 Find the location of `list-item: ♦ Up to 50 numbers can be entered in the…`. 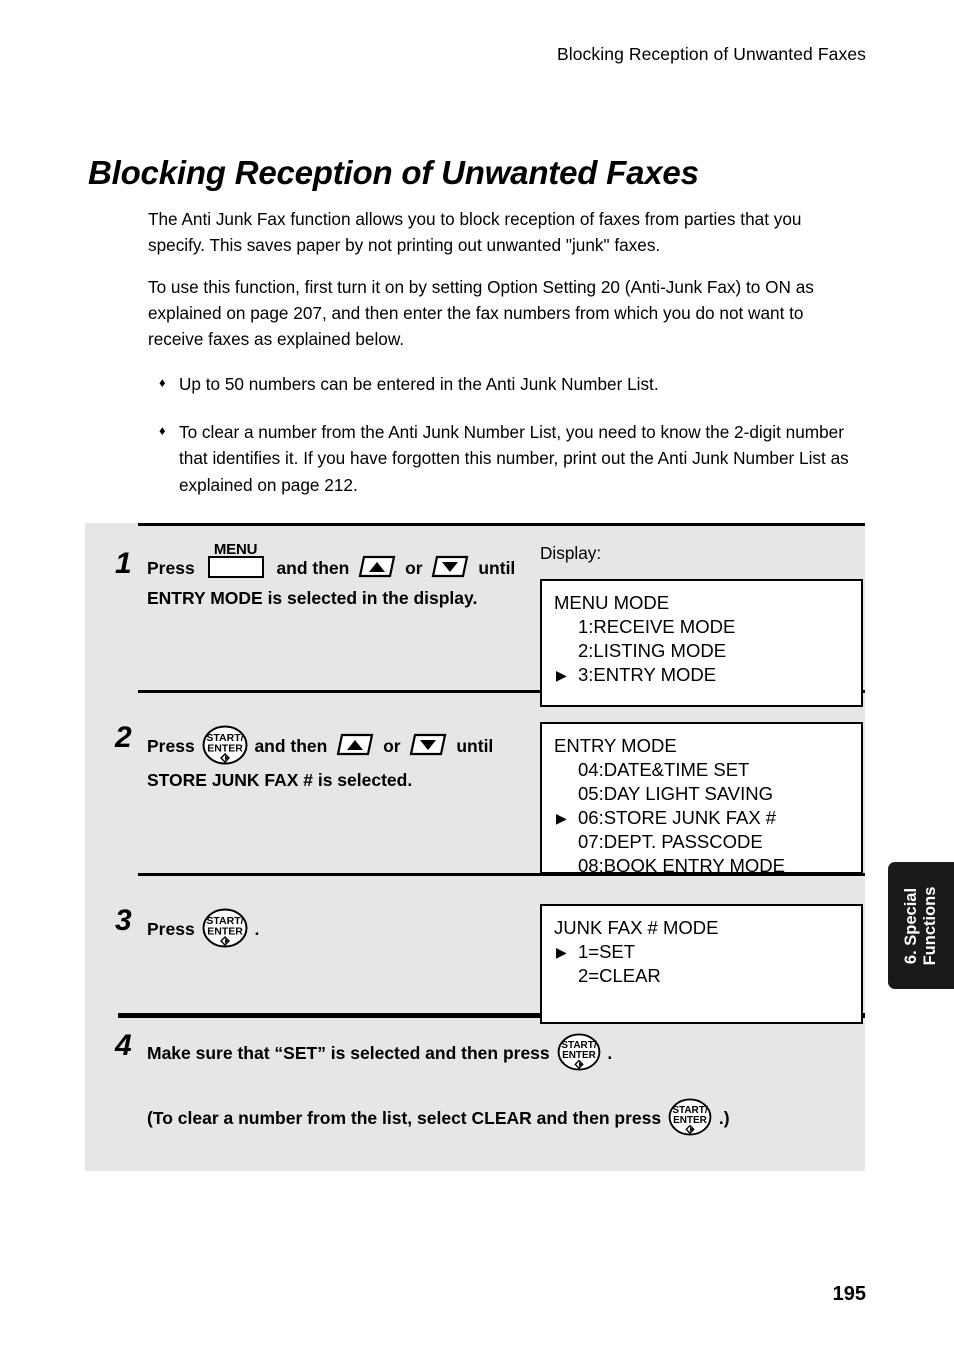

list-item: ♦ Up to 50 numbers can be entered in the… is located at coordinates (509, 384).